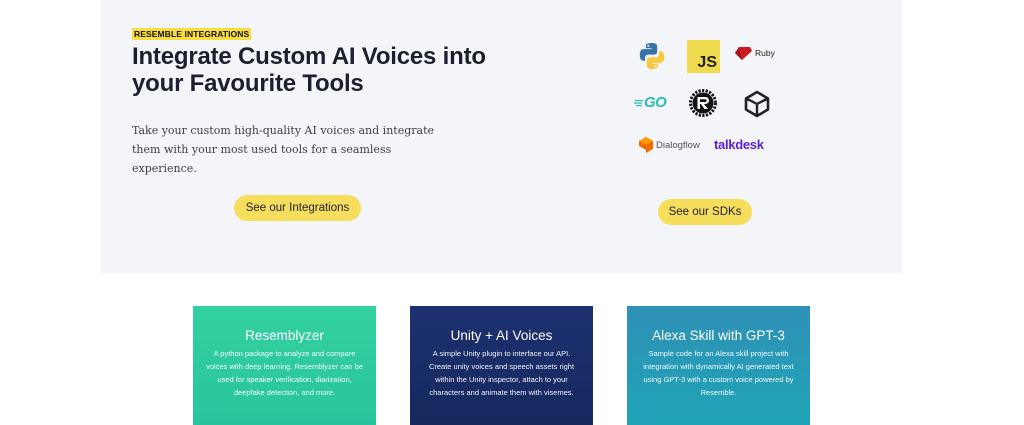  What do you see at coordinates (703, 103) in the screenshot?
I see `rust-logo-icon` at bounding box center [703, 103].